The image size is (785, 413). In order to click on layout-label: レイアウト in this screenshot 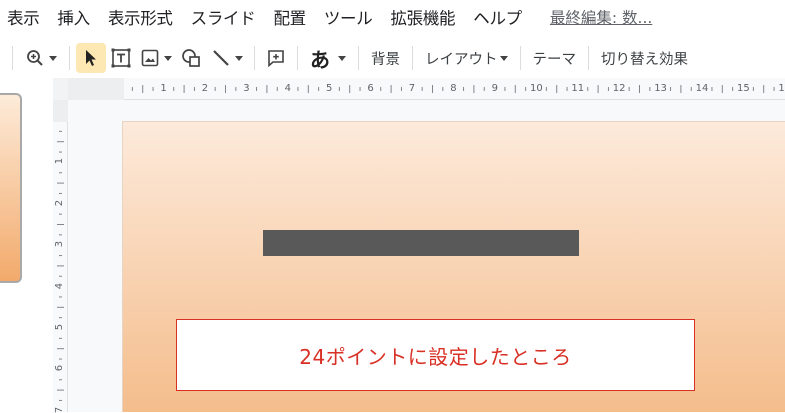, I will do `click(461, 59)`.